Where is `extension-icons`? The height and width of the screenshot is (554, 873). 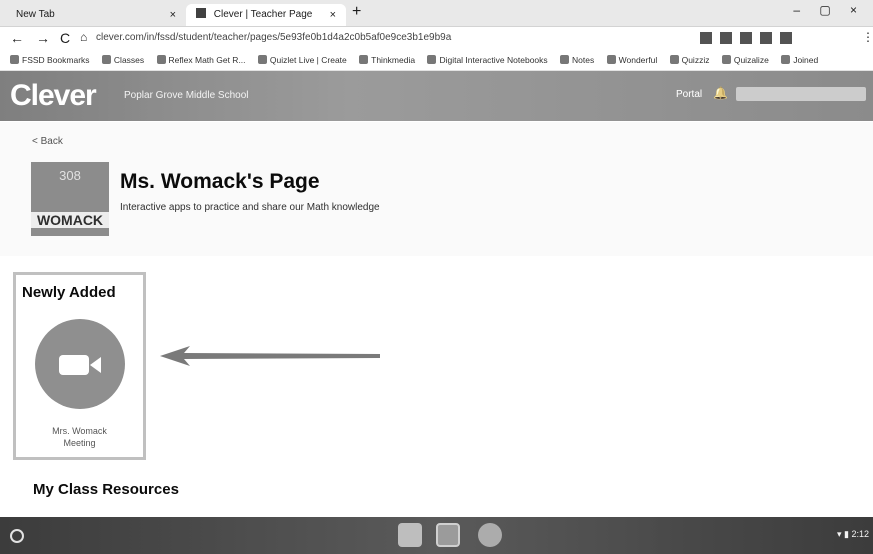 extension-icons is located at coordinates (750, 39).